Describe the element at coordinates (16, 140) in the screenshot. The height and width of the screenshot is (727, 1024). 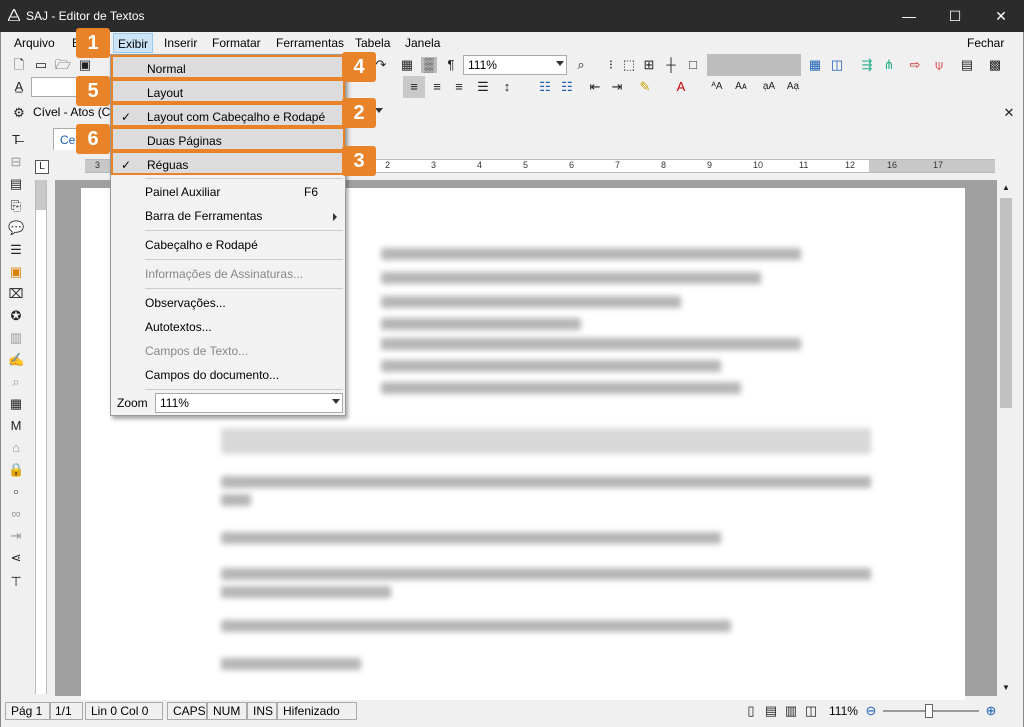
I see `text-tool-icon: T̶` at that location.